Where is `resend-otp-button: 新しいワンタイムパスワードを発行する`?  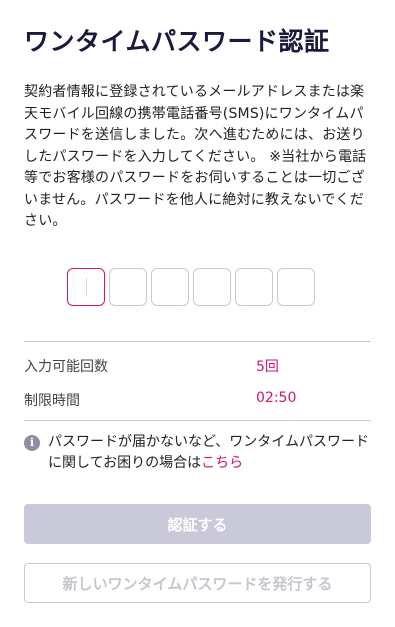 resend-otp-button: 新しいワンタイムパスワードを発行する is located at coordinates (197, 583).